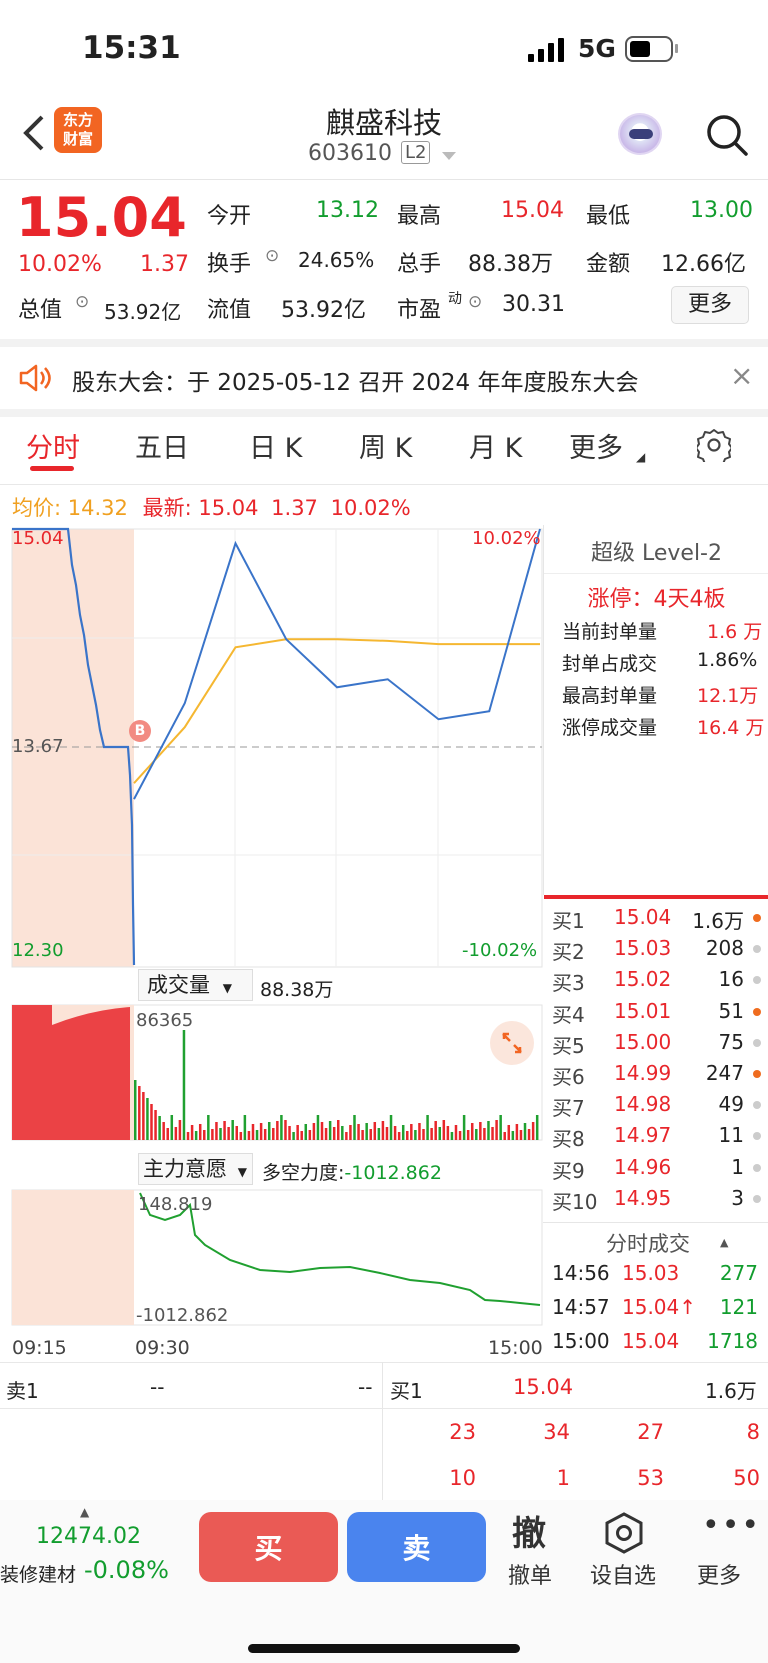  What do you see at coordinates (656, 951) in the screenshot?
I see `orderbook-row: 买2 15.03 208` at bounding box center [656, 951].